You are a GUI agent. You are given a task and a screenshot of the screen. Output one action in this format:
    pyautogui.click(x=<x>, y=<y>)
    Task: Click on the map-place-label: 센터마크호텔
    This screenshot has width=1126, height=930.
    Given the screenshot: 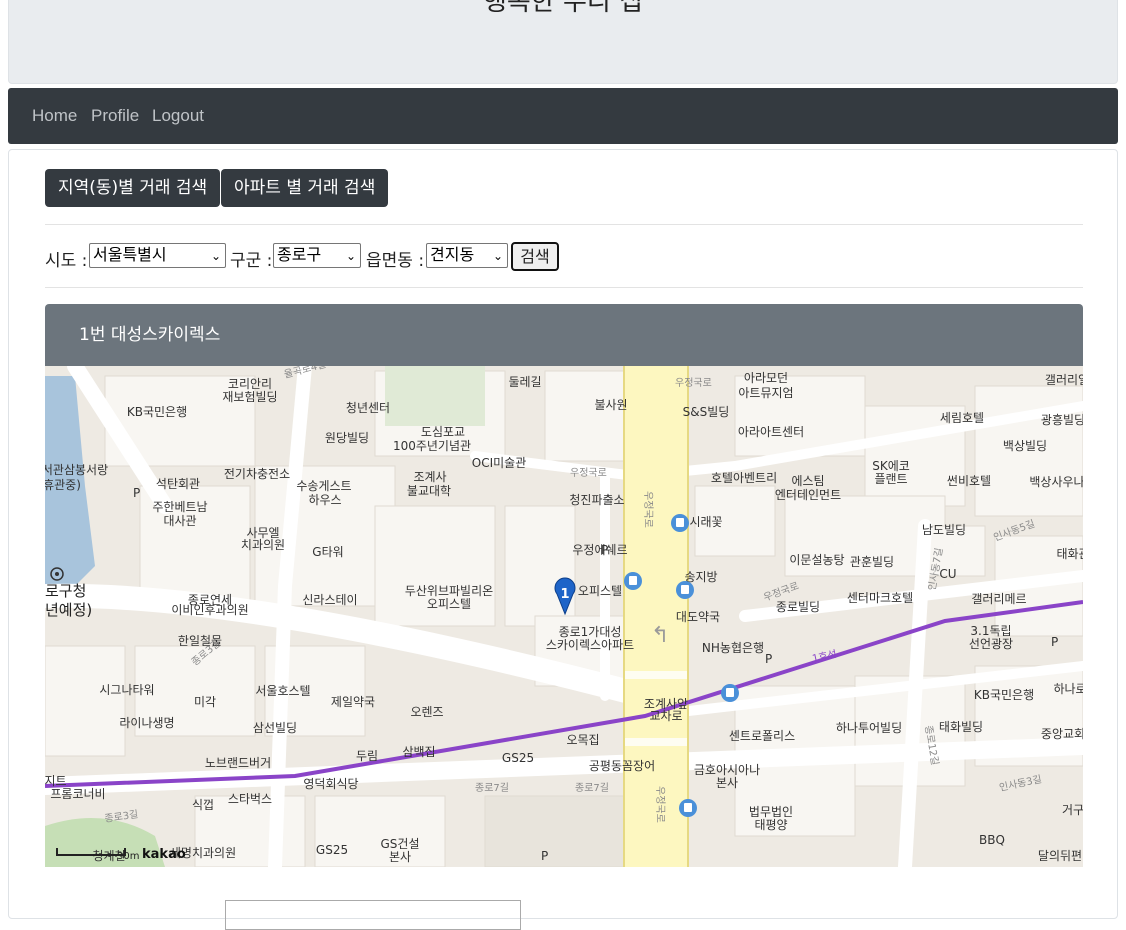 What is the action you would take?
    pyautogui.click(x=880, y=598)
    